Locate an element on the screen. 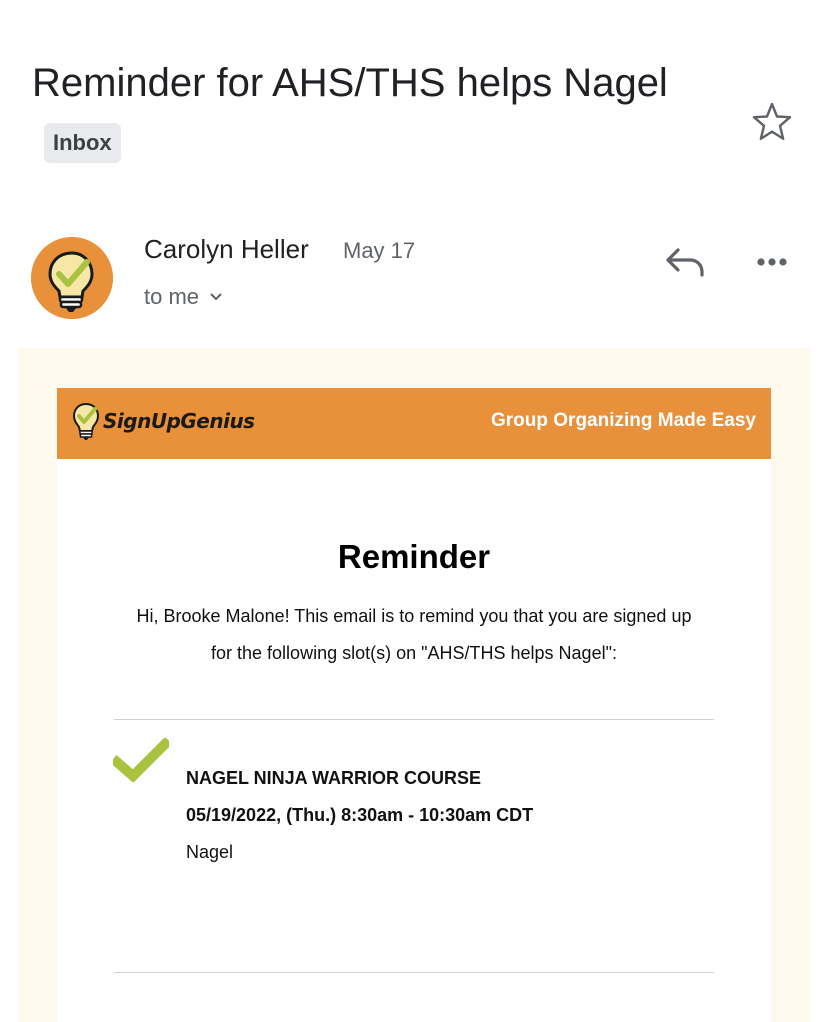 The image size is (828, 1022). sender-avatar is located at coordinates (72, 278).